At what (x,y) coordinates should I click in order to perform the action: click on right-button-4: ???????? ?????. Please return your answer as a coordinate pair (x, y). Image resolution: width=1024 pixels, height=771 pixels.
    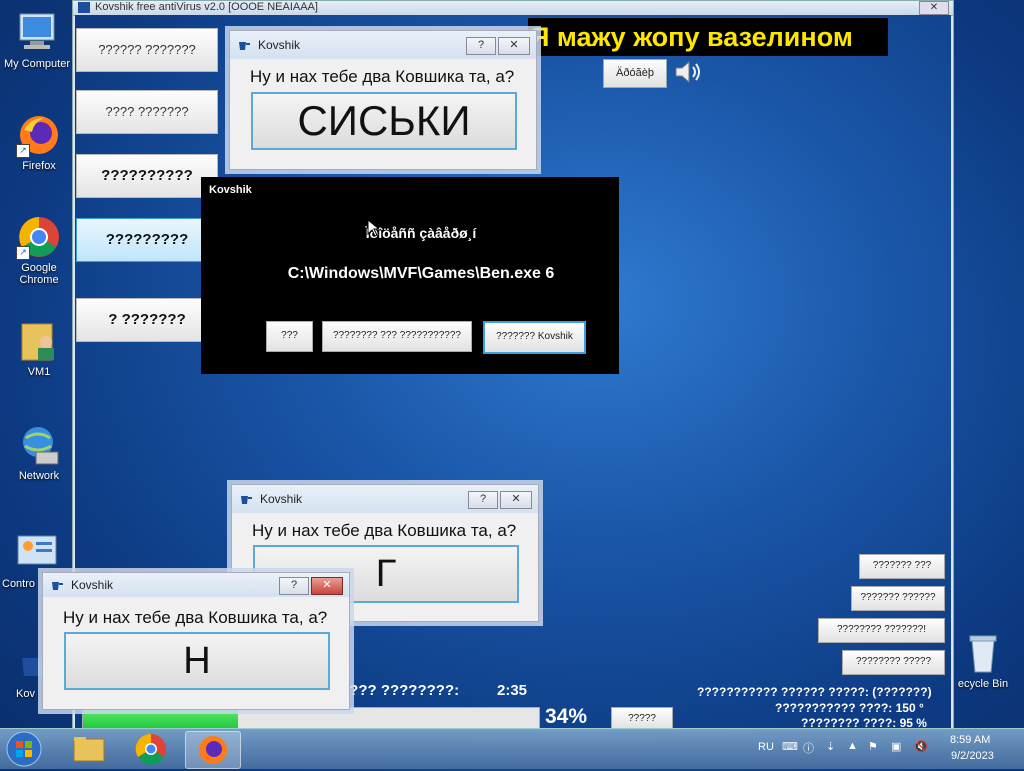
    Looking at the image, I should click on (893, 662).